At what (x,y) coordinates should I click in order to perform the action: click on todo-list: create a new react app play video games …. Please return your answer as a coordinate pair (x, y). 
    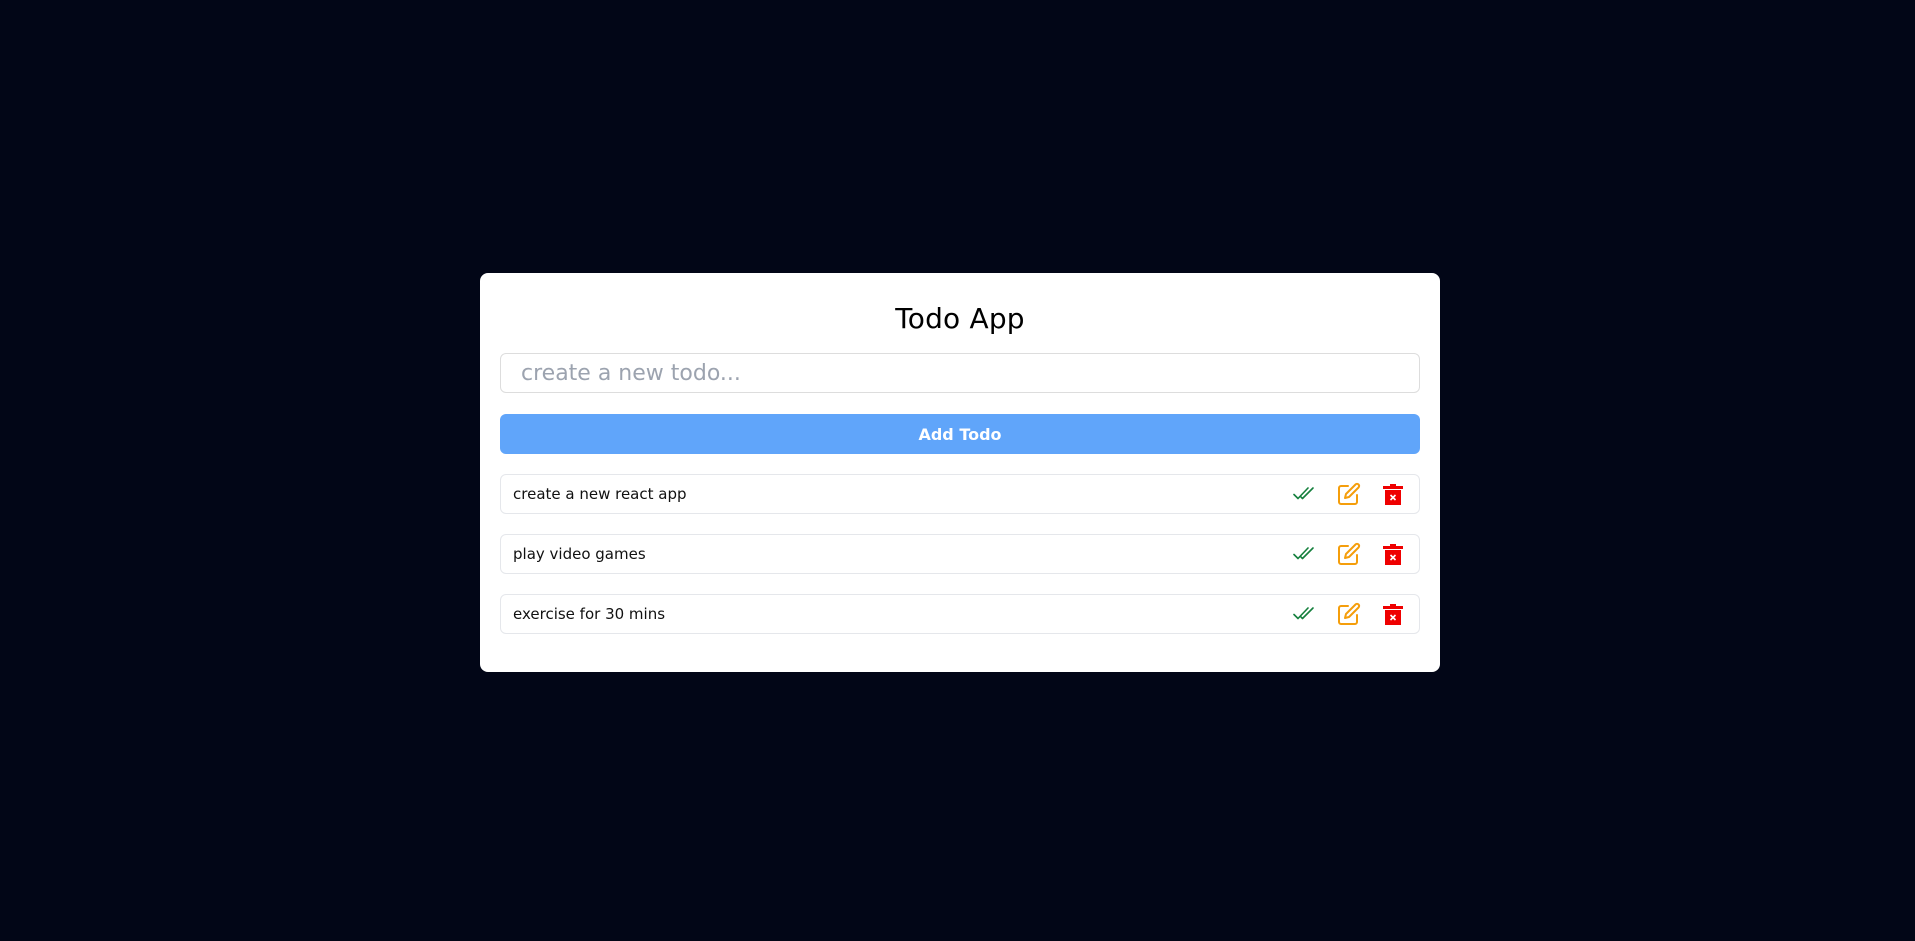
    Looking at the image, I should click on (960, 554).